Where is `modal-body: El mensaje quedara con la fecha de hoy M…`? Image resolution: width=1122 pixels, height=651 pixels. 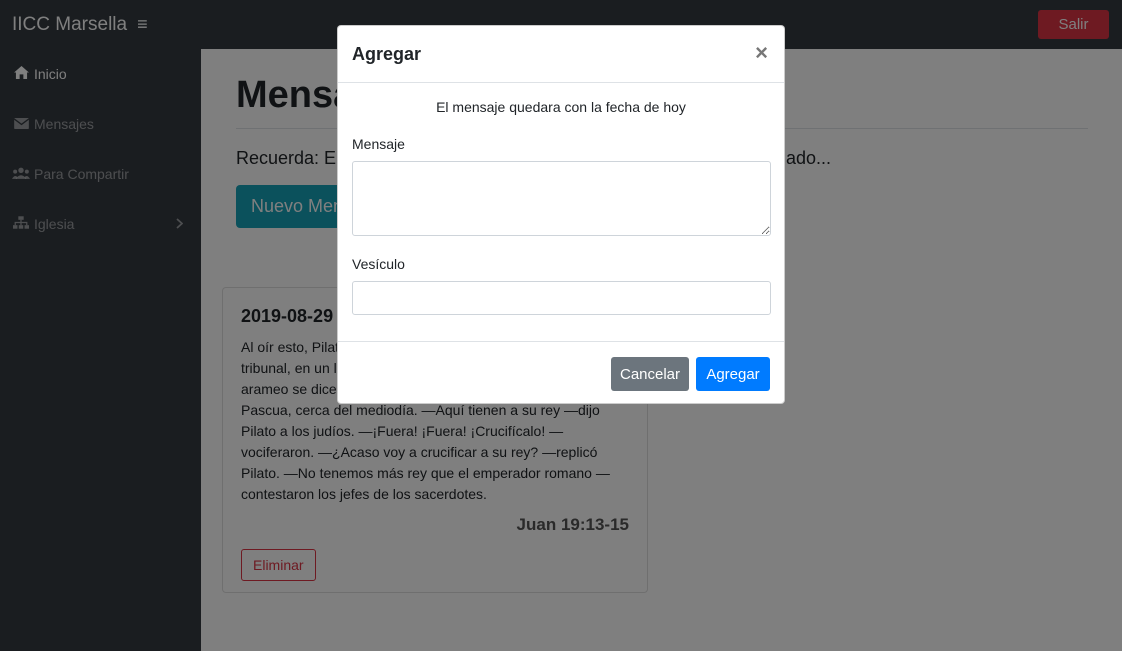
modal-body: El mensaje quedara con la fecha de hoy M… is located at coordinates (561, 199).